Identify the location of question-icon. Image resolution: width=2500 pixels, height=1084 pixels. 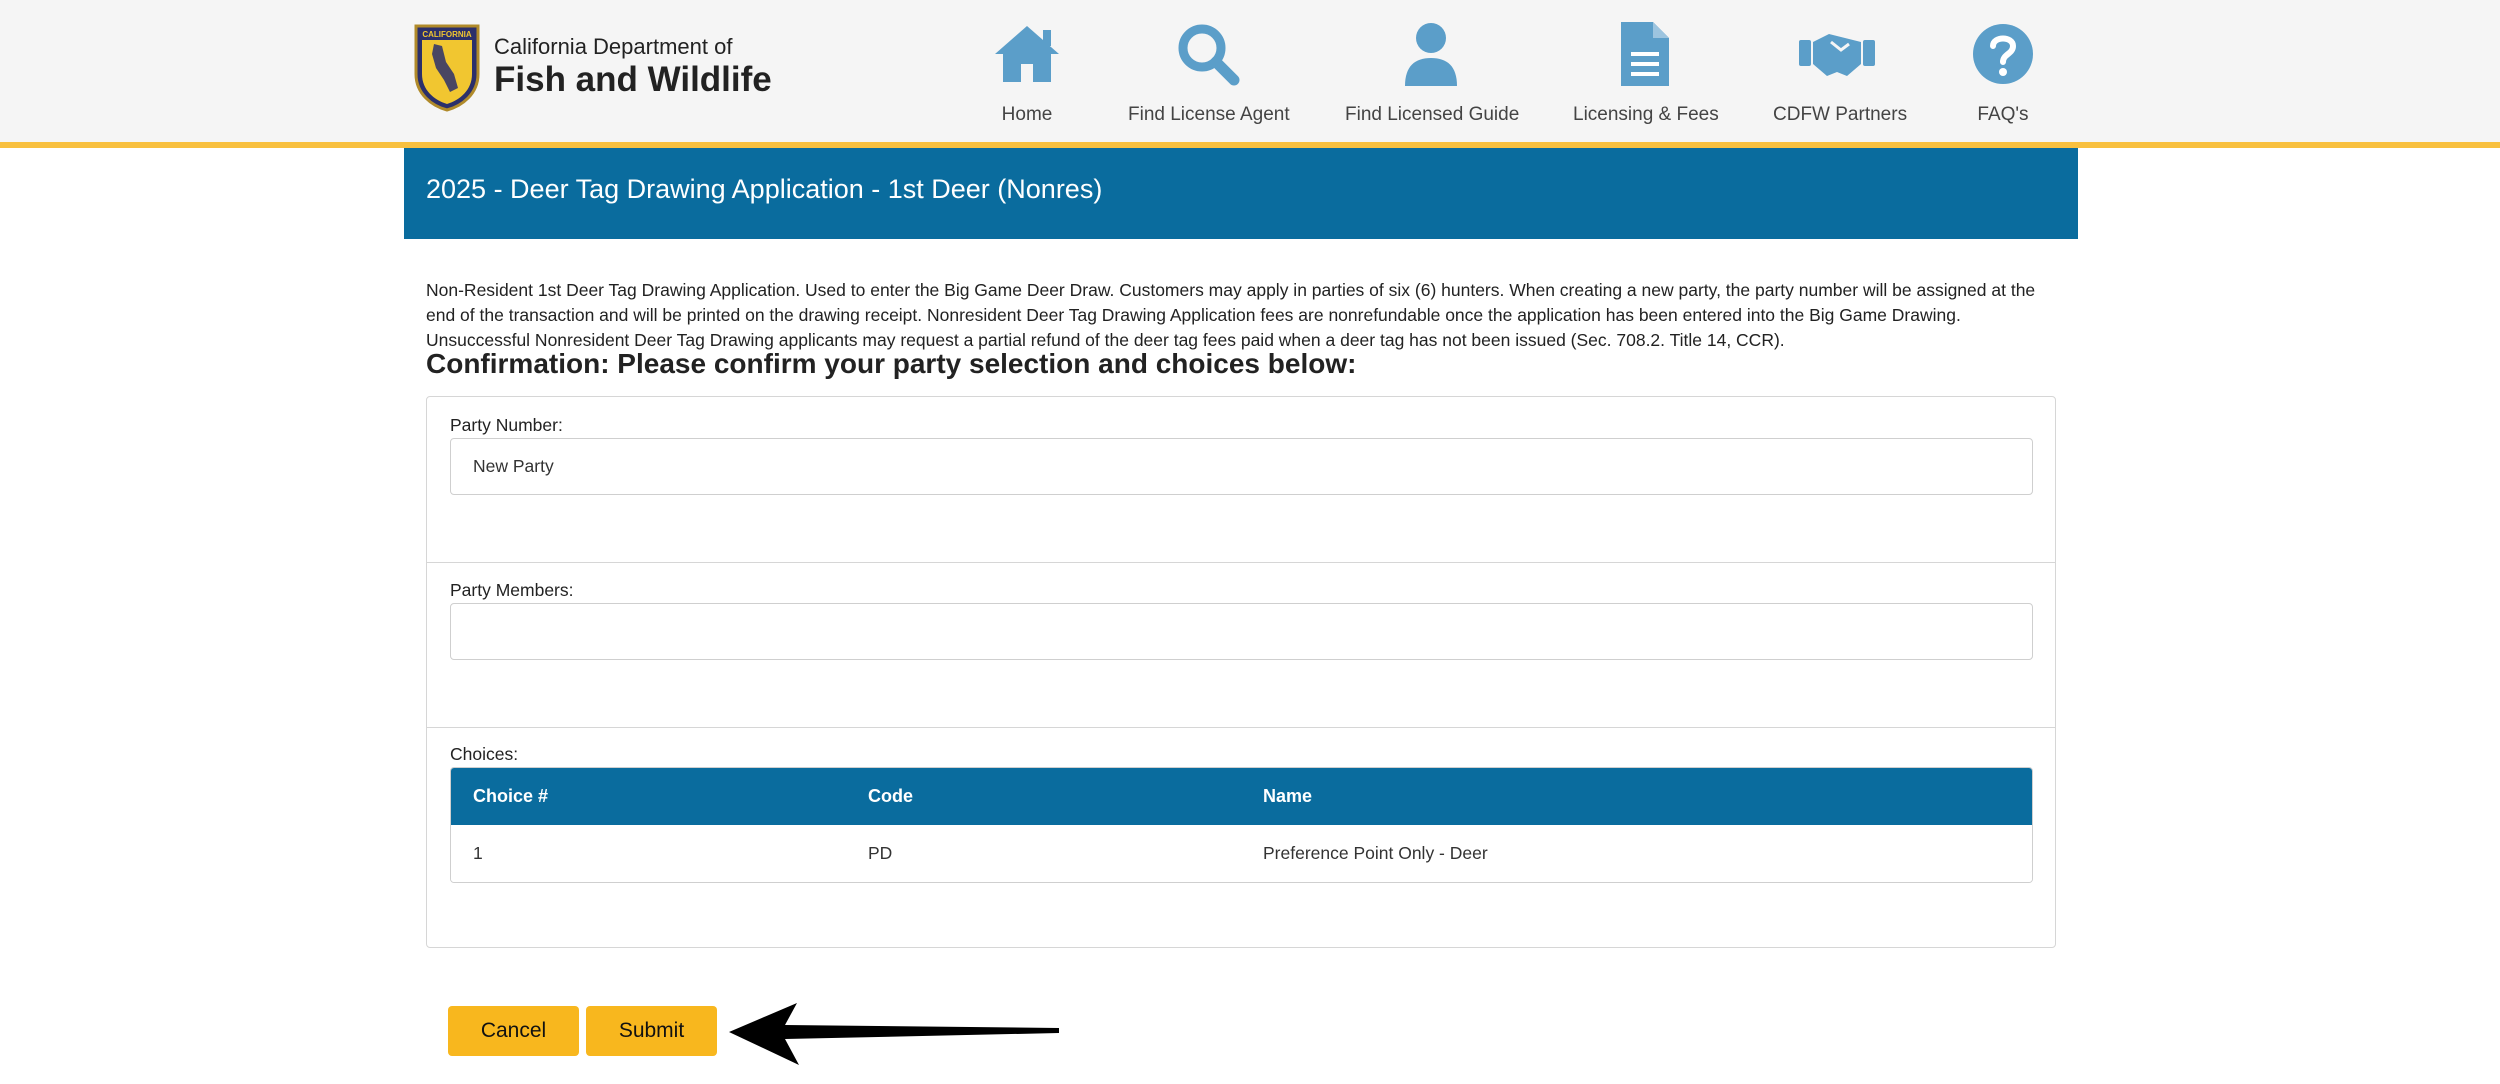
(2003, 54).